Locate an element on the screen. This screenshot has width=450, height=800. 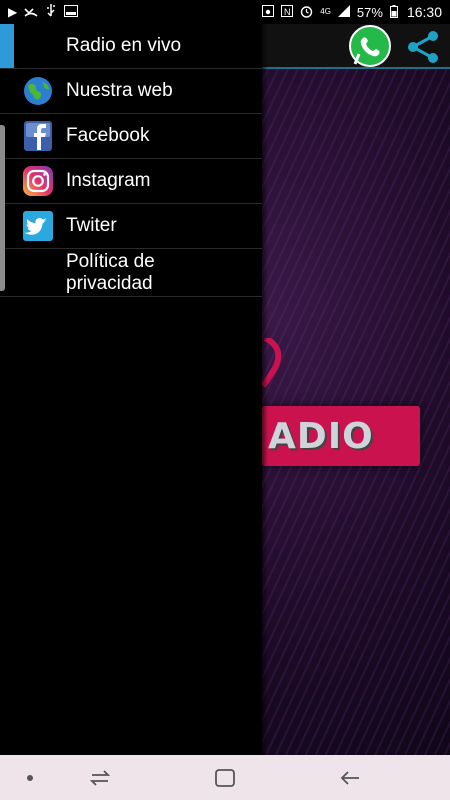
menu-item-twitter: Twiter is located at coordinates (131, 226).